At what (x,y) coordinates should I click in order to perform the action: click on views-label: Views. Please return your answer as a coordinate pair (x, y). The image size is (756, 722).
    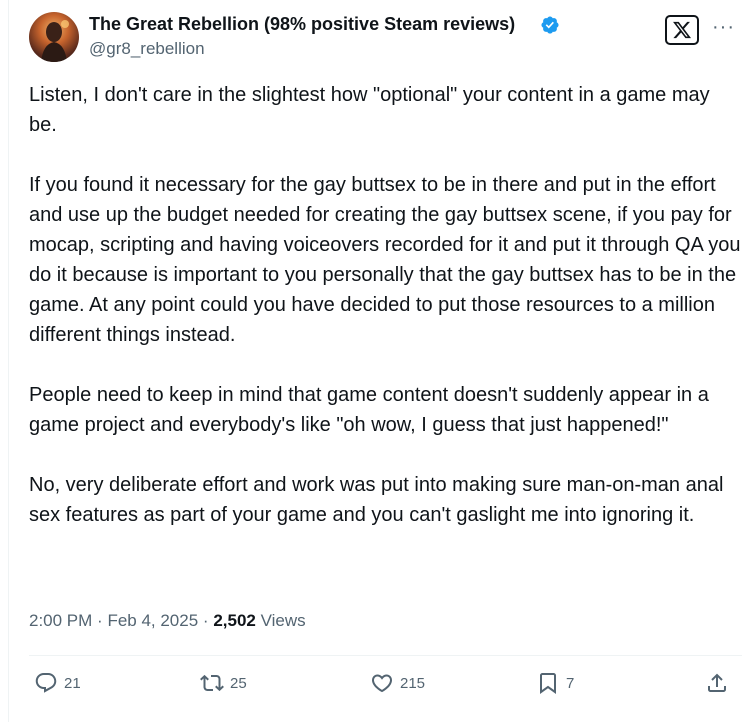
    Looking at the image, I should click on (283, 620).